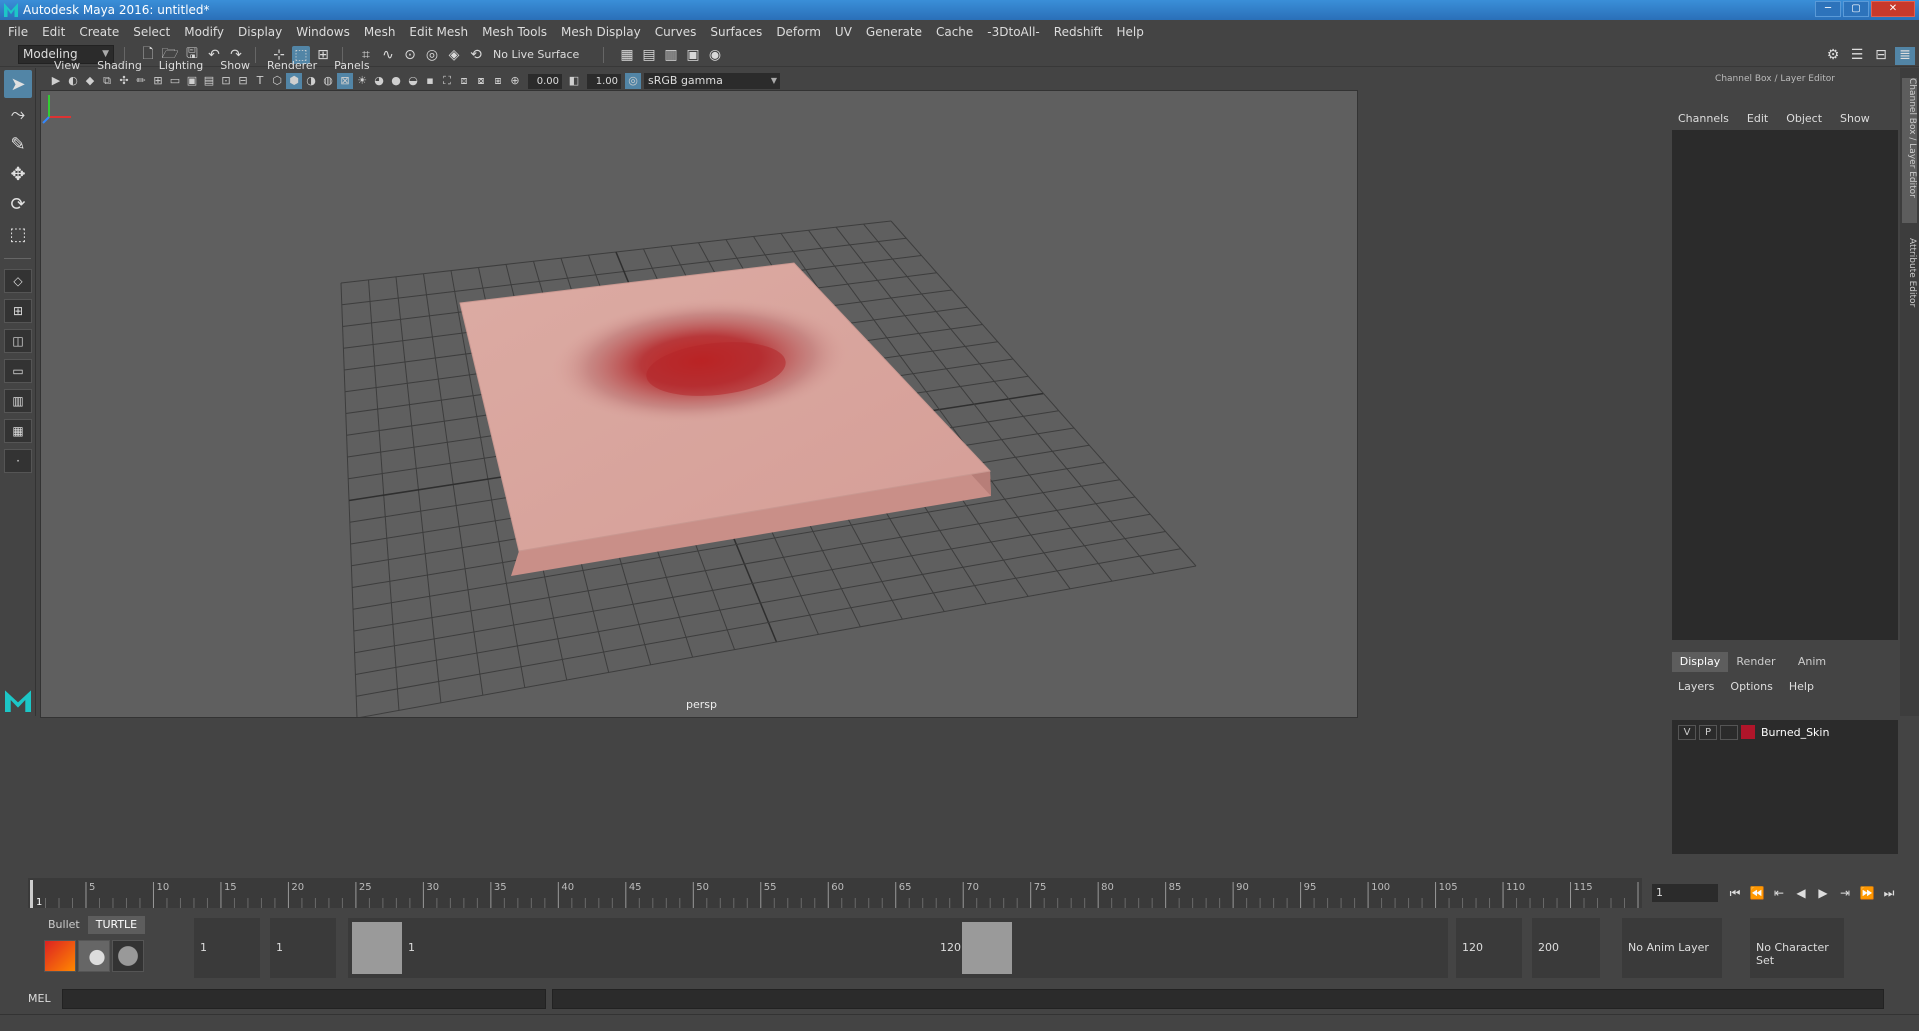 The height and width of the screenshot is (1031, 1919). What do you see at coordinates (447, 81) in the screenshot?
I see `isolate-select-icon: ⛶` at bounding box center [447, 81].